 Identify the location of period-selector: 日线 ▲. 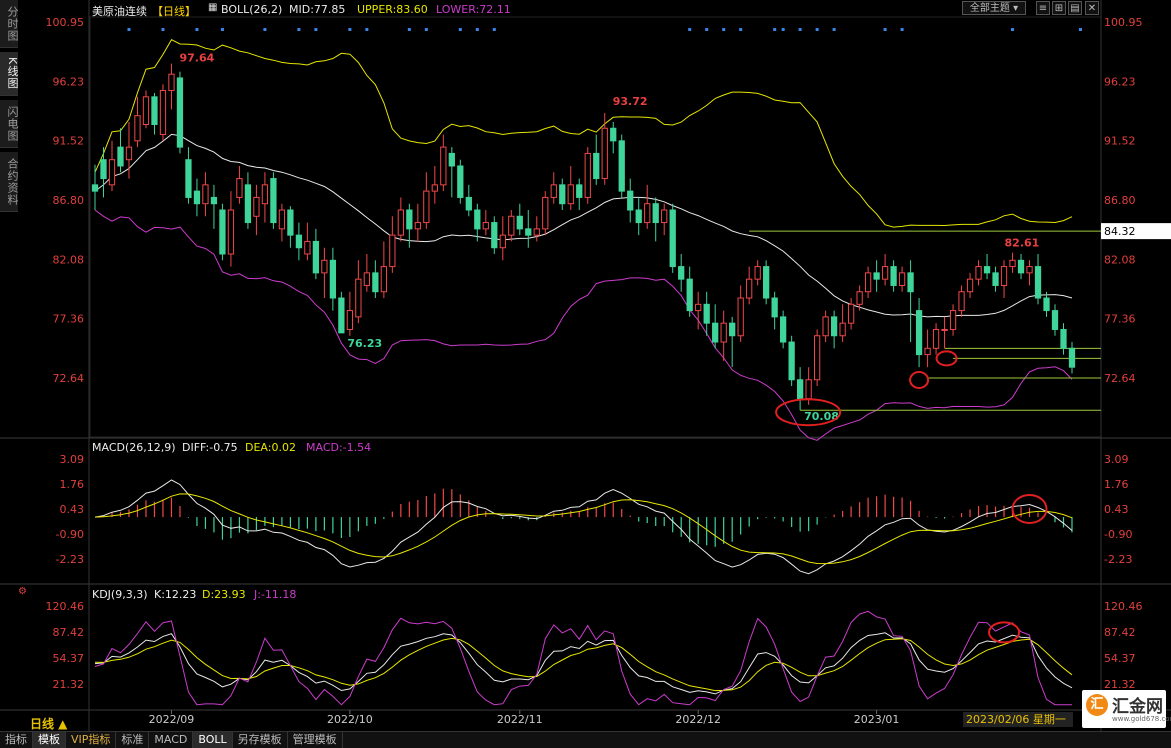
(48, 723).